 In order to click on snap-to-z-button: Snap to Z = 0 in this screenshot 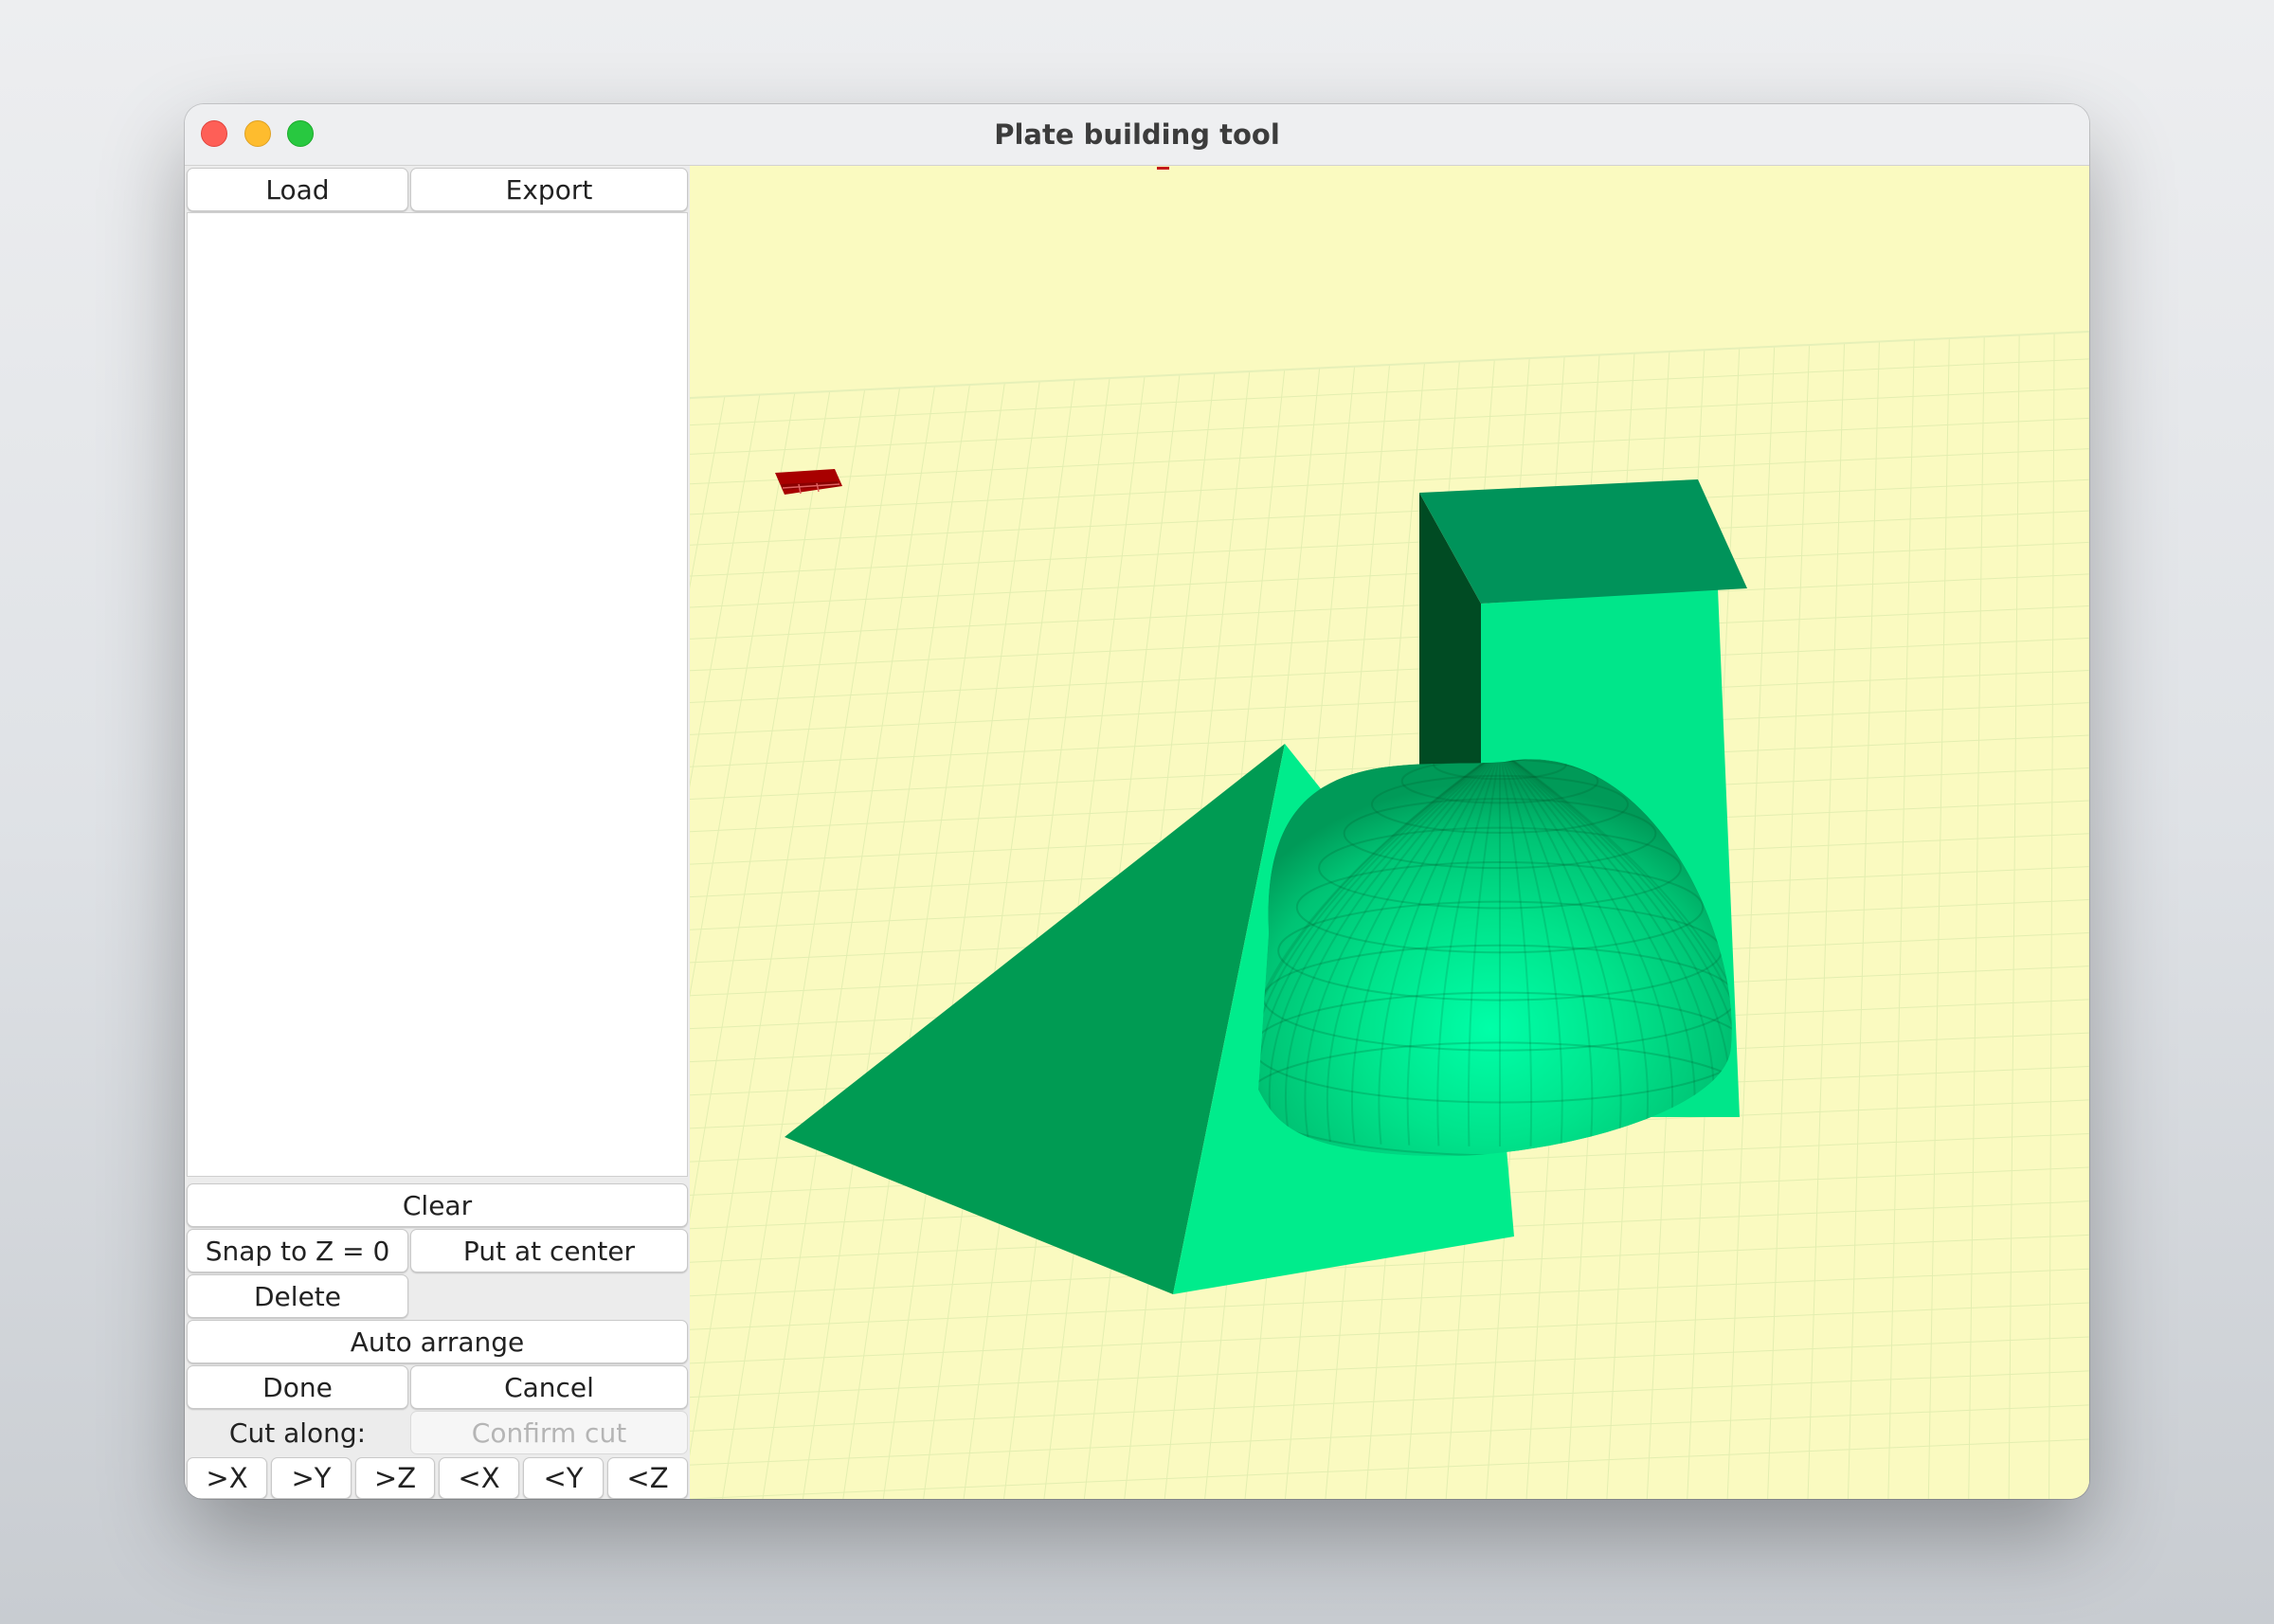, I will do `click(297, 1250)`.